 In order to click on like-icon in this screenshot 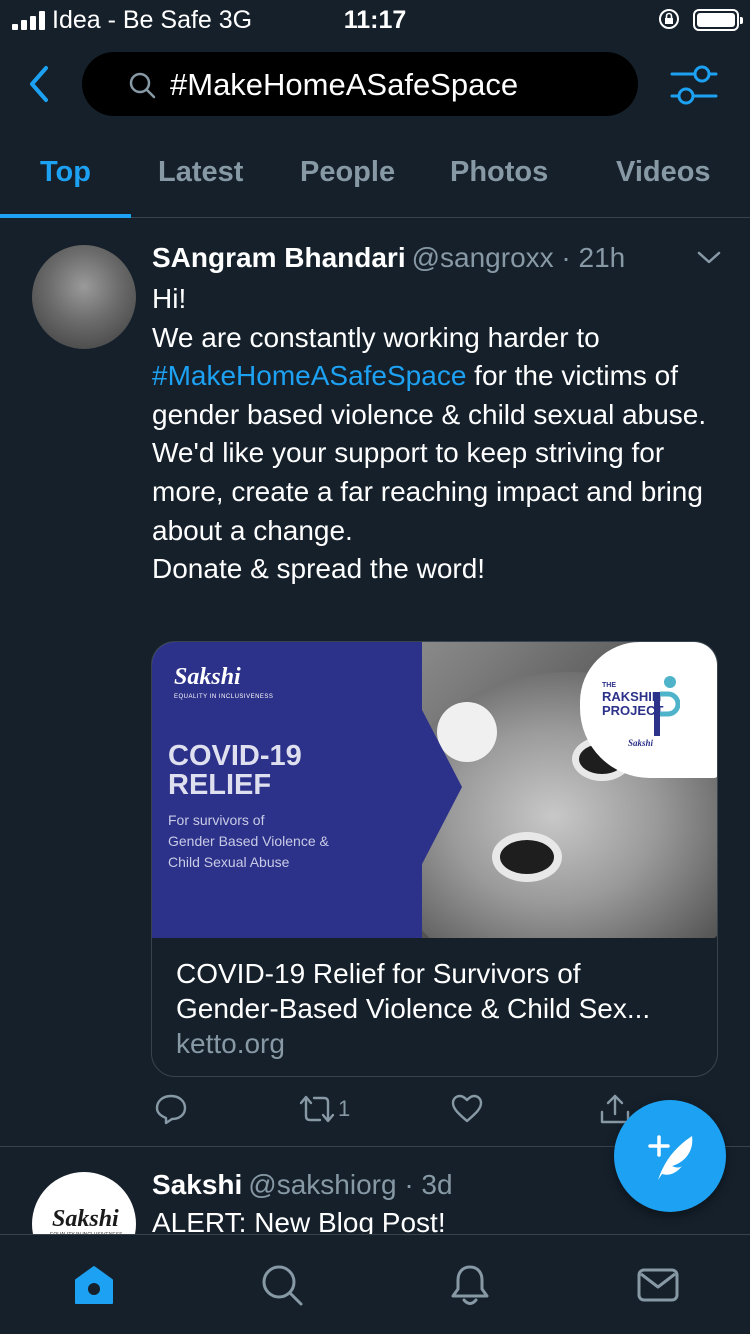, I will do `click(467, 1109)`.